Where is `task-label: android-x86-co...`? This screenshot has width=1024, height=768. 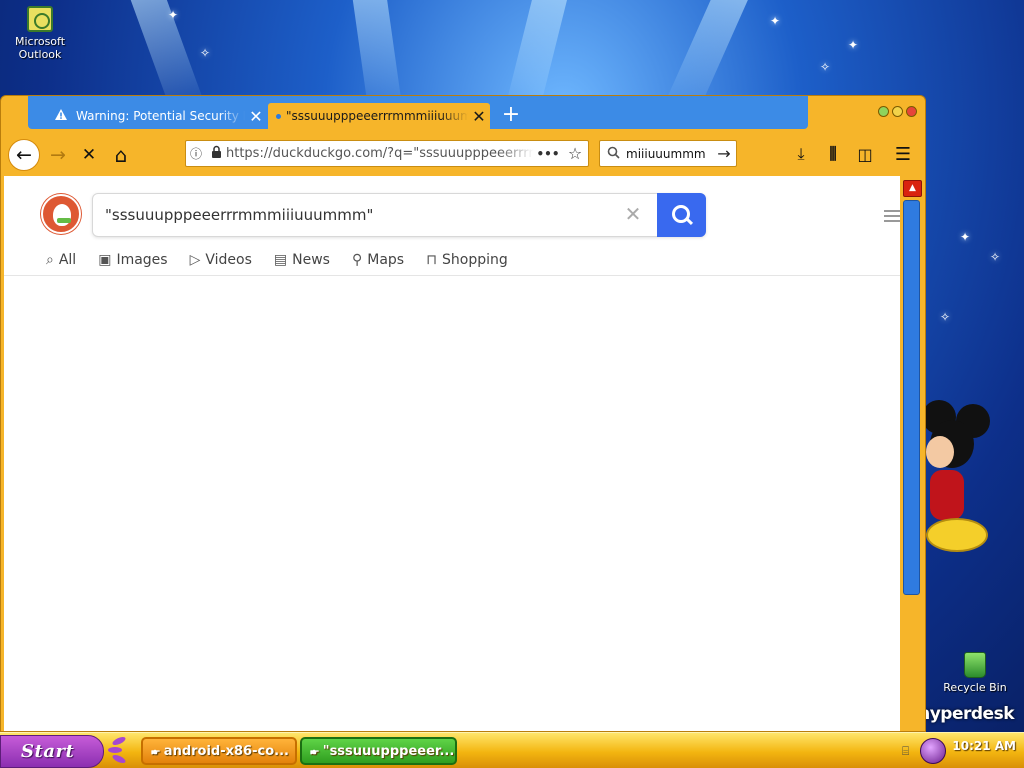
task-label: android-x86-co... is located at coordinates (226, 751).